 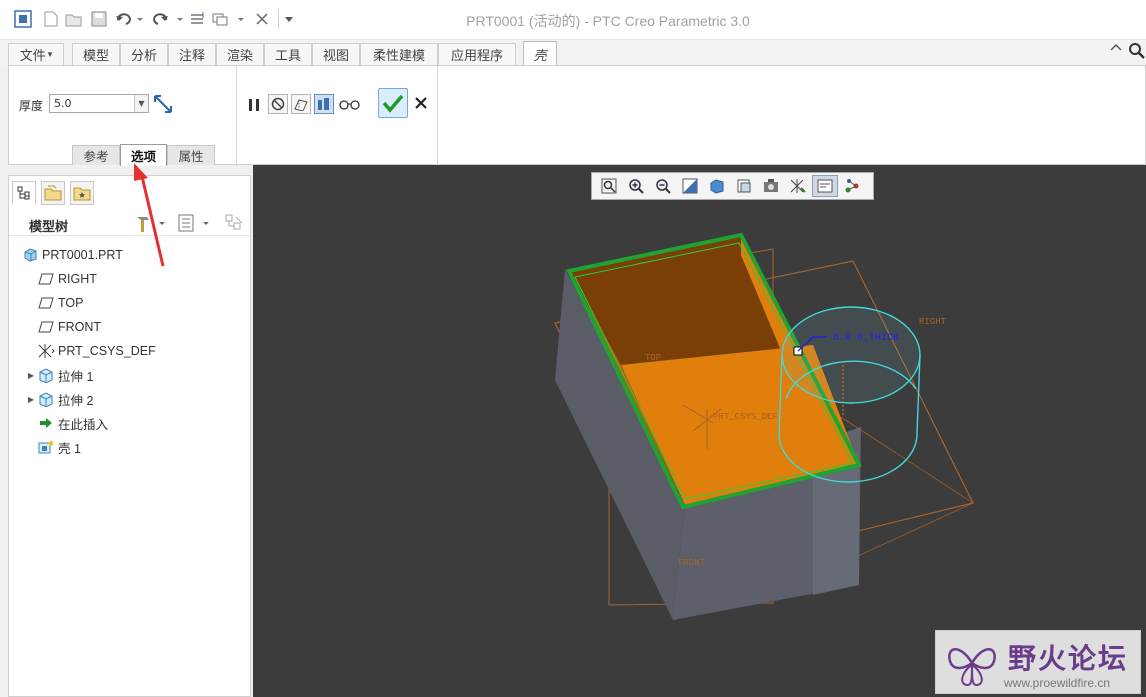 I want to click on tree-item-label: FRONT, so click(x=80, y=327).